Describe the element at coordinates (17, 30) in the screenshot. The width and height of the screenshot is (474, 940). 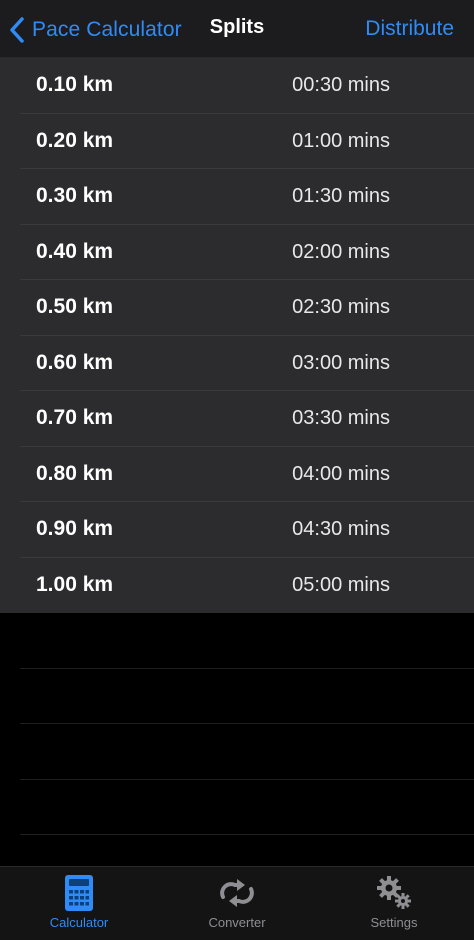
I see `chevron-left-icon` at that location.